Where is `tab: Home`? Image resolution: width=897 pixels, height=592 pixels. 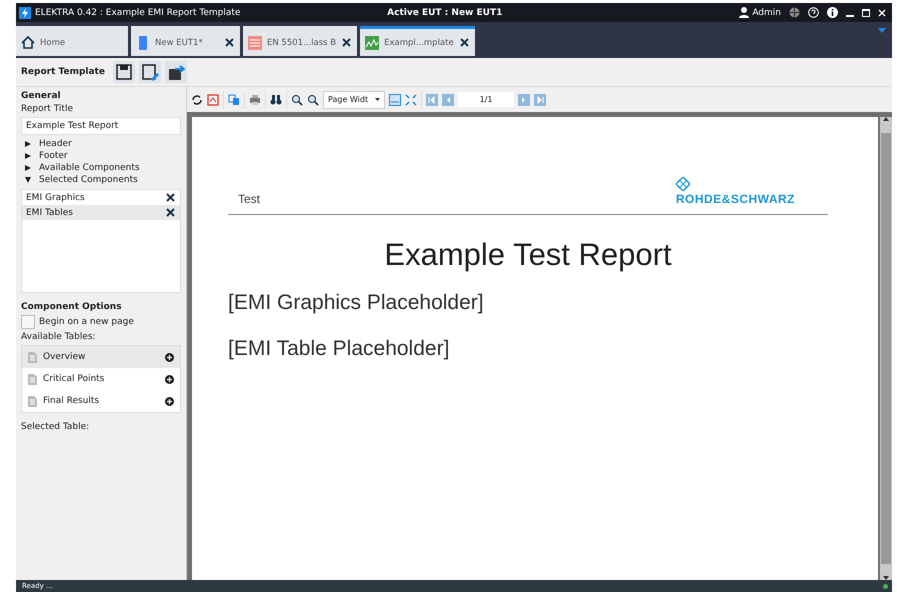 tab: Home is located at coordinates (72, 41).